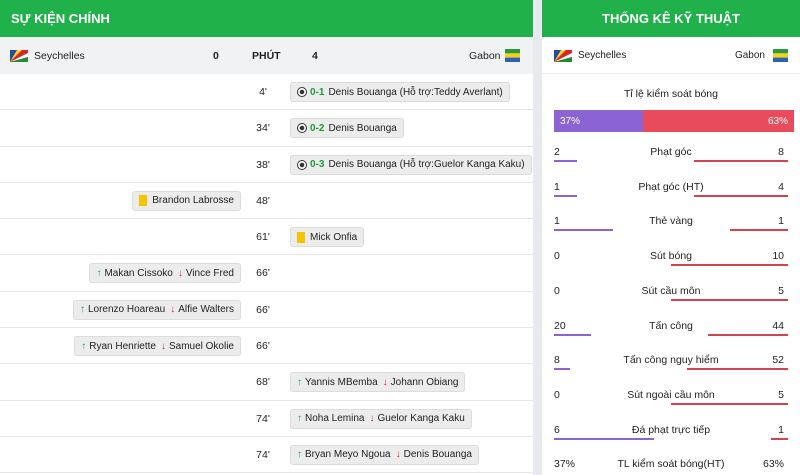 Image resolution: width=800 pixels, height=475 pixels. What do you see at coordinates (598, 121) in the screenshot?
I see `possession-home-segment: 37%` at bounding box center [598, 121].